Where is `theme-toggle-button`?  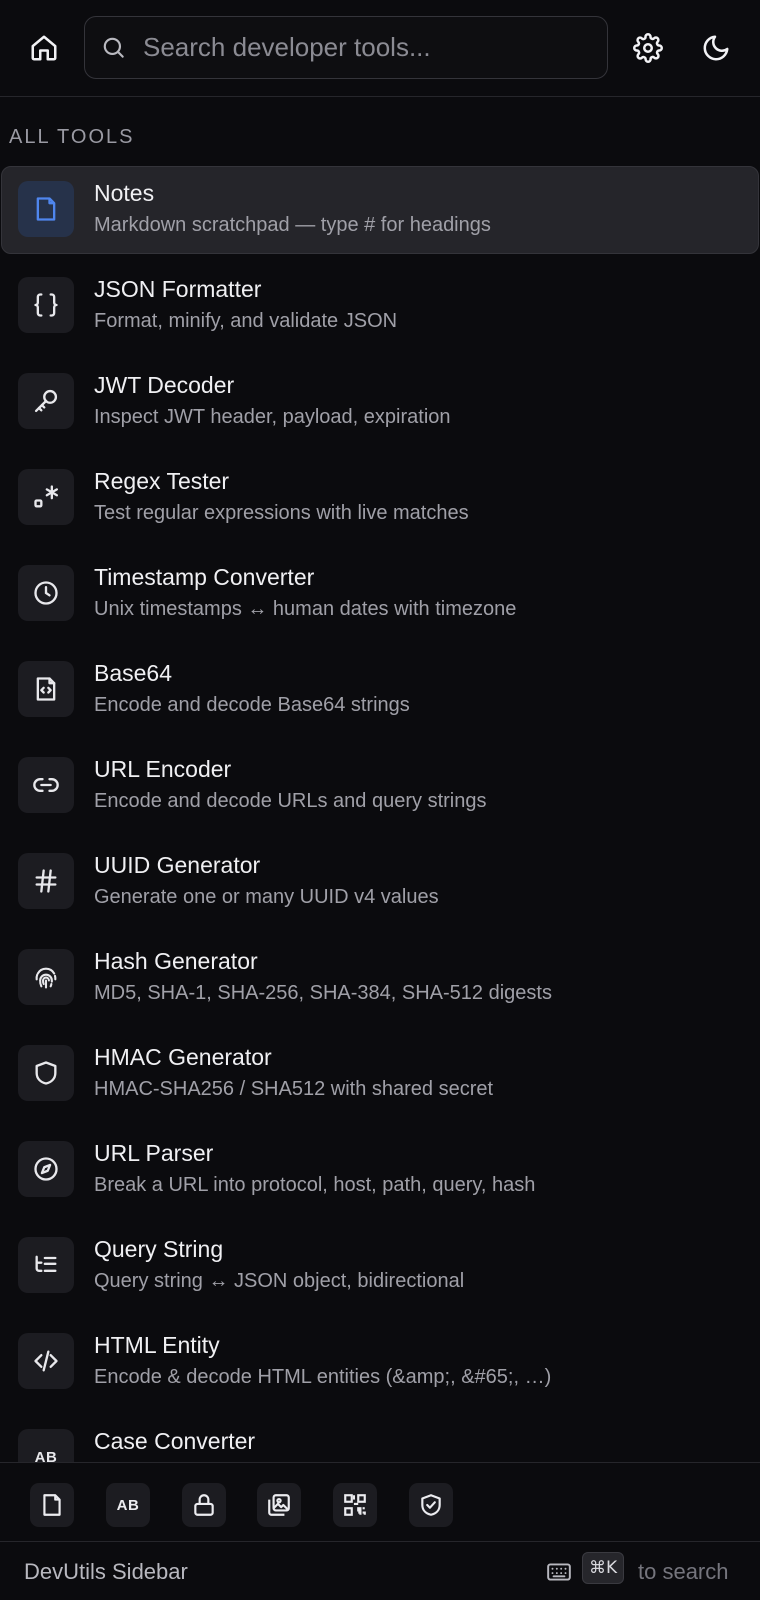 theme-toggle-button is located at coordinates (716, 48).